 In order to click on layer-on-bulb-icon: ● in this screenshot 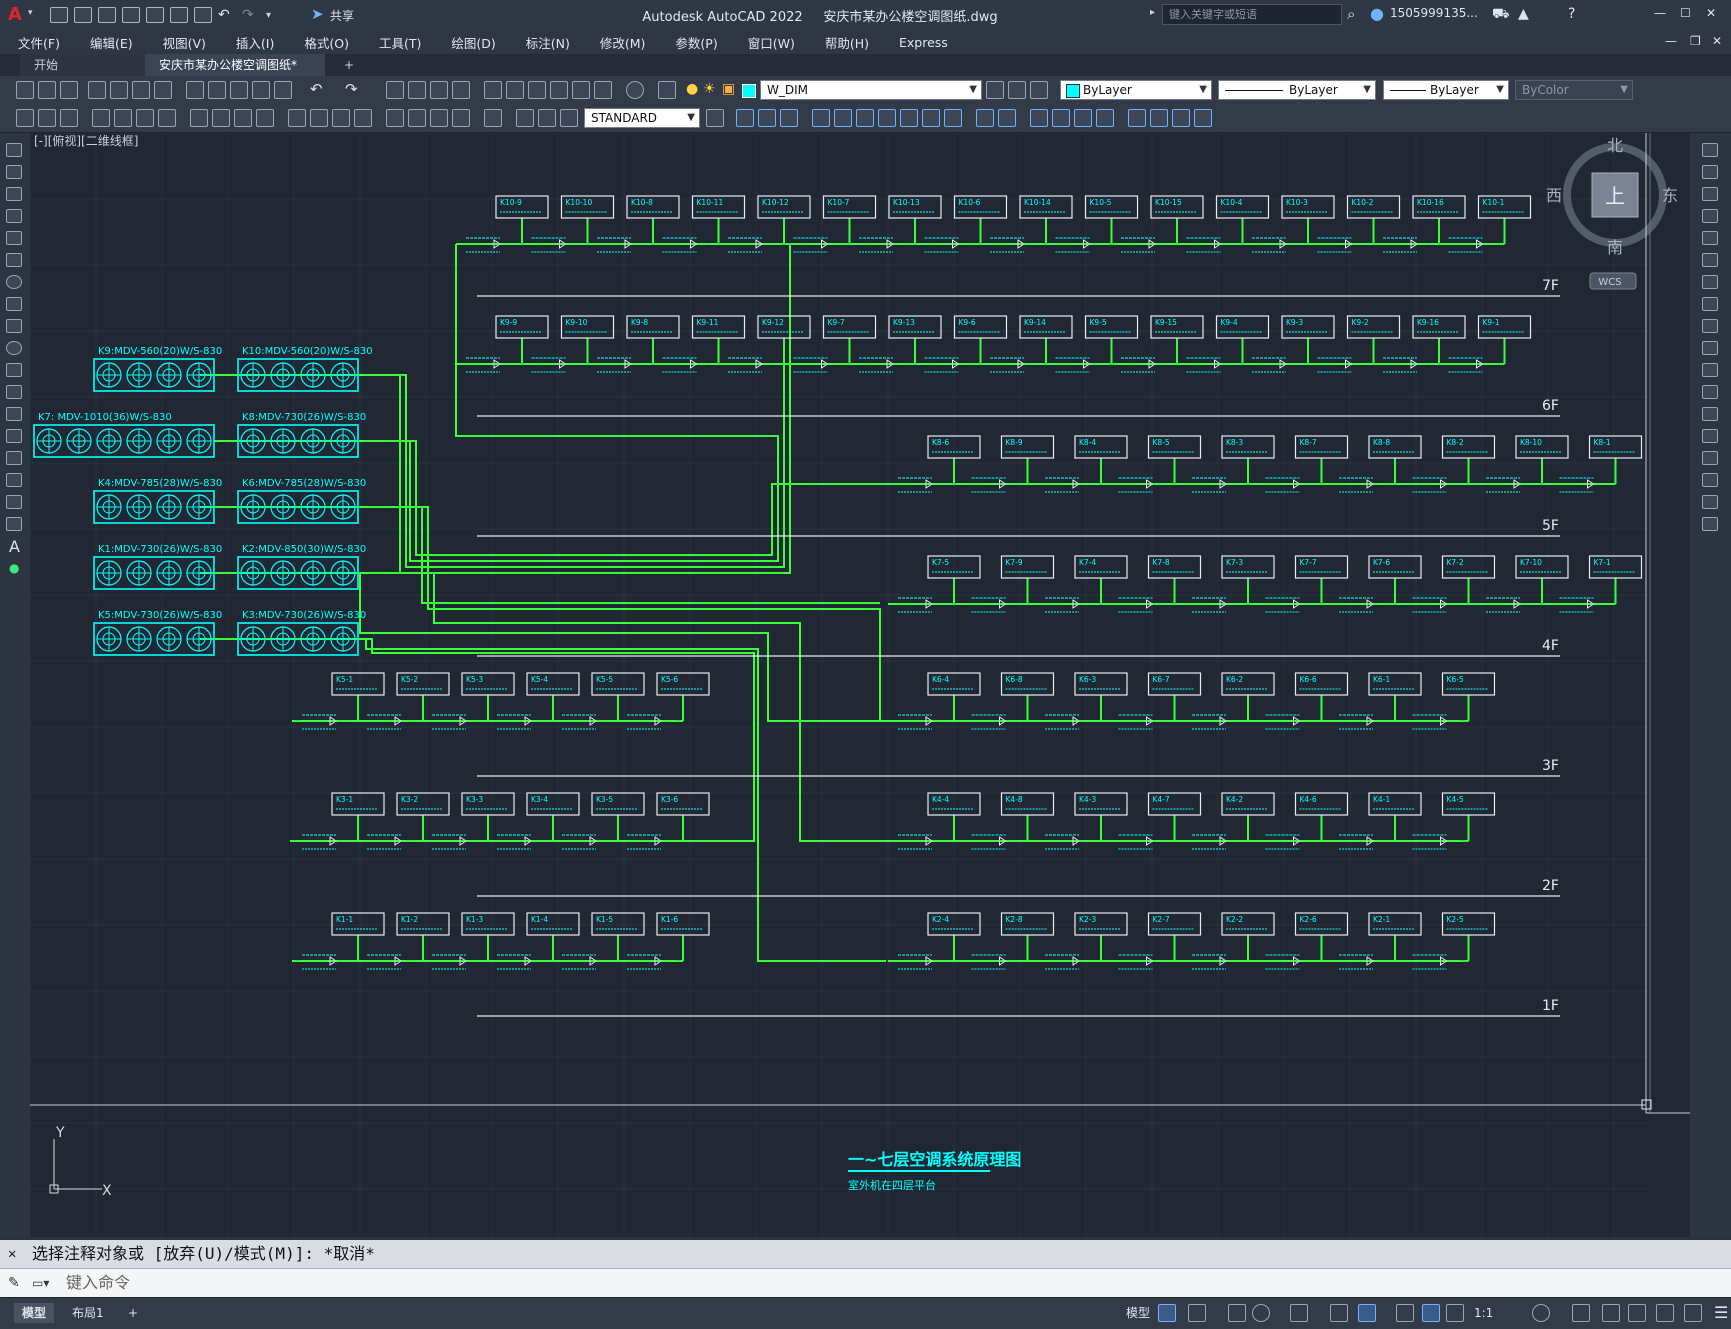, I will do `click(692, 89)`.